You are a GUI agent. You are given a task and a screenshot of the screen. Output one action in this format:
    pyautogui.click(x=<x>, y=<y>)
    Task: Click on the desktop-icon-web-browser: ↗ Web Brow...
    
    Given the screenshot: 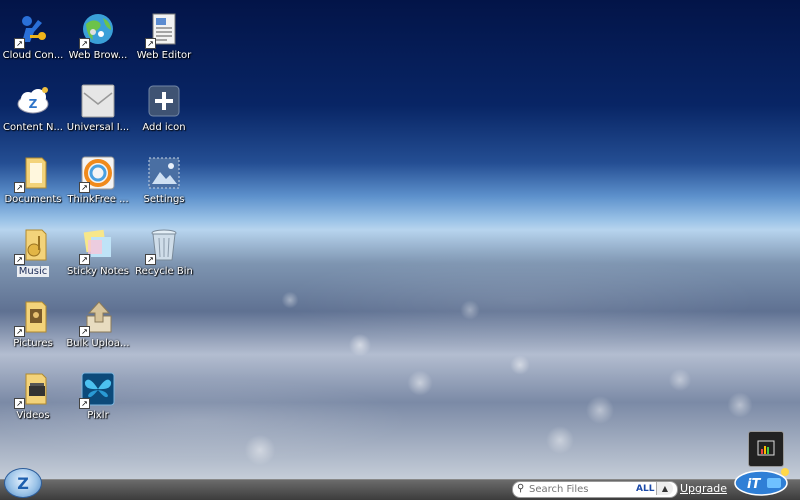 What is the action you would take?
    pyautogui.click(x=98, y=45)
    